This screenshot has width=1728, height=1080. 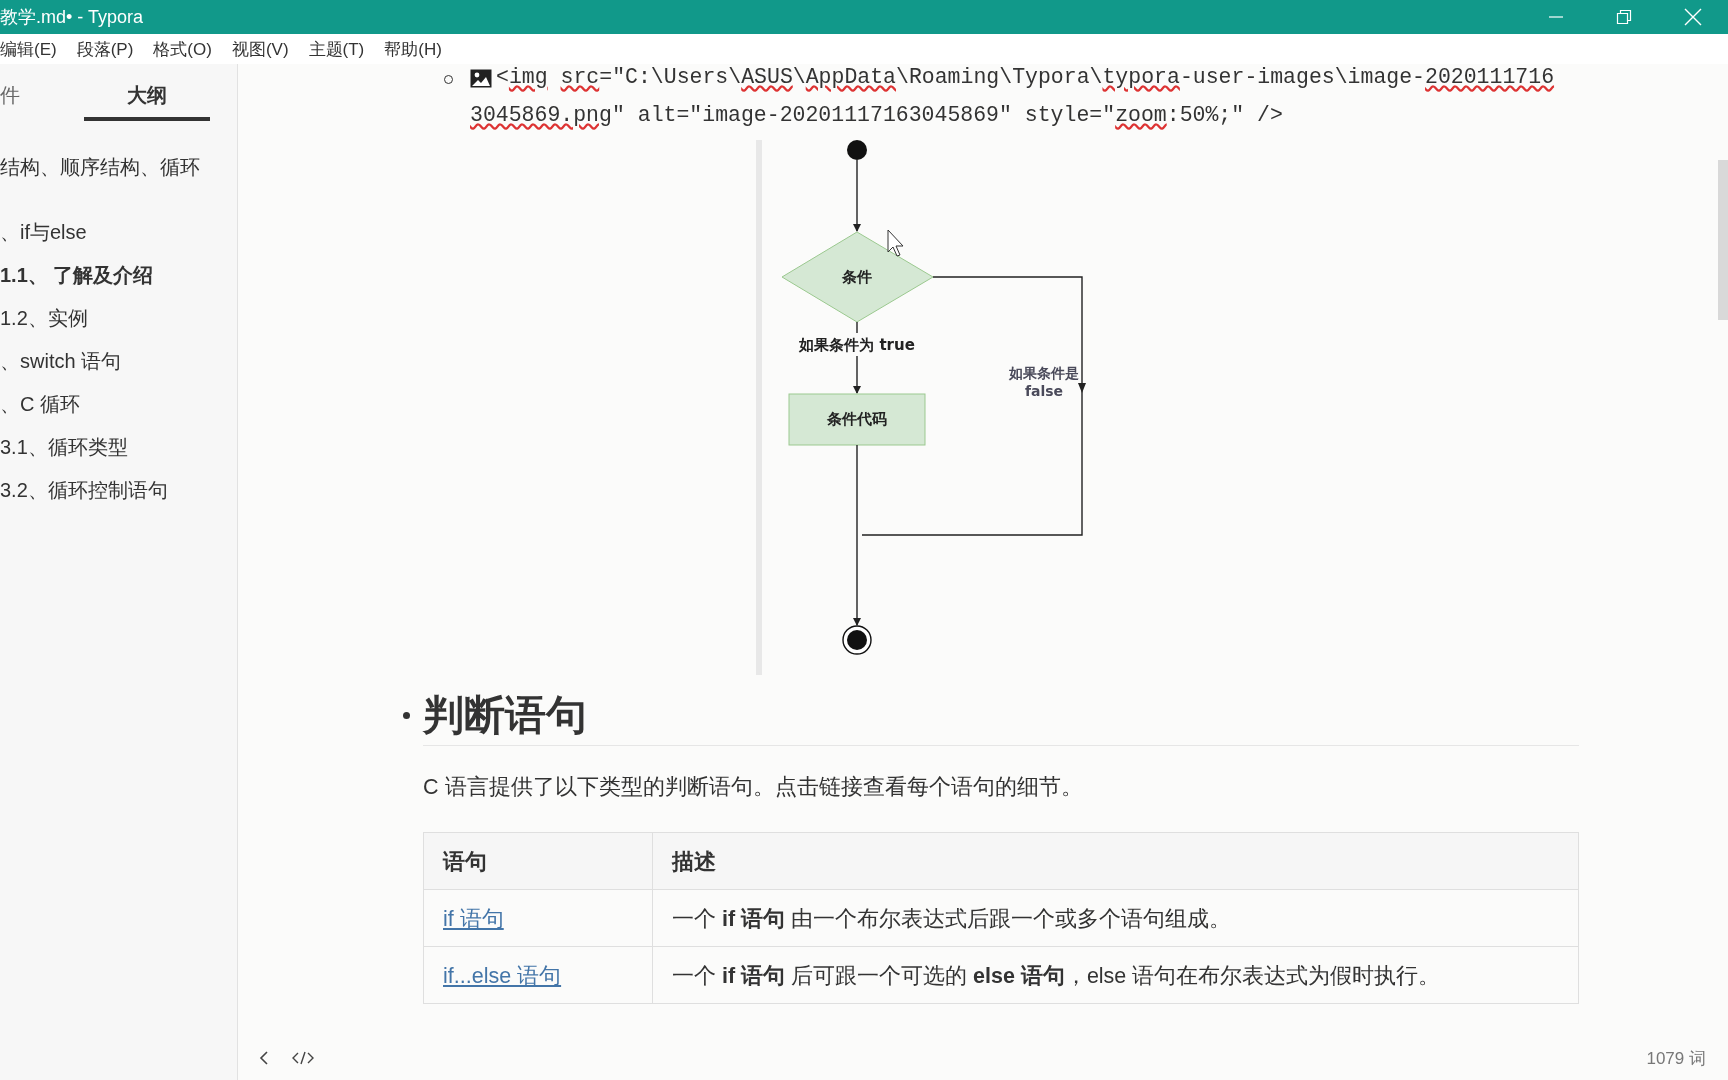 What do you see at coordinates (413, 49) in the screenshot?
I see `menu-item: 帮助(H)` at bounding box center [413, 49].